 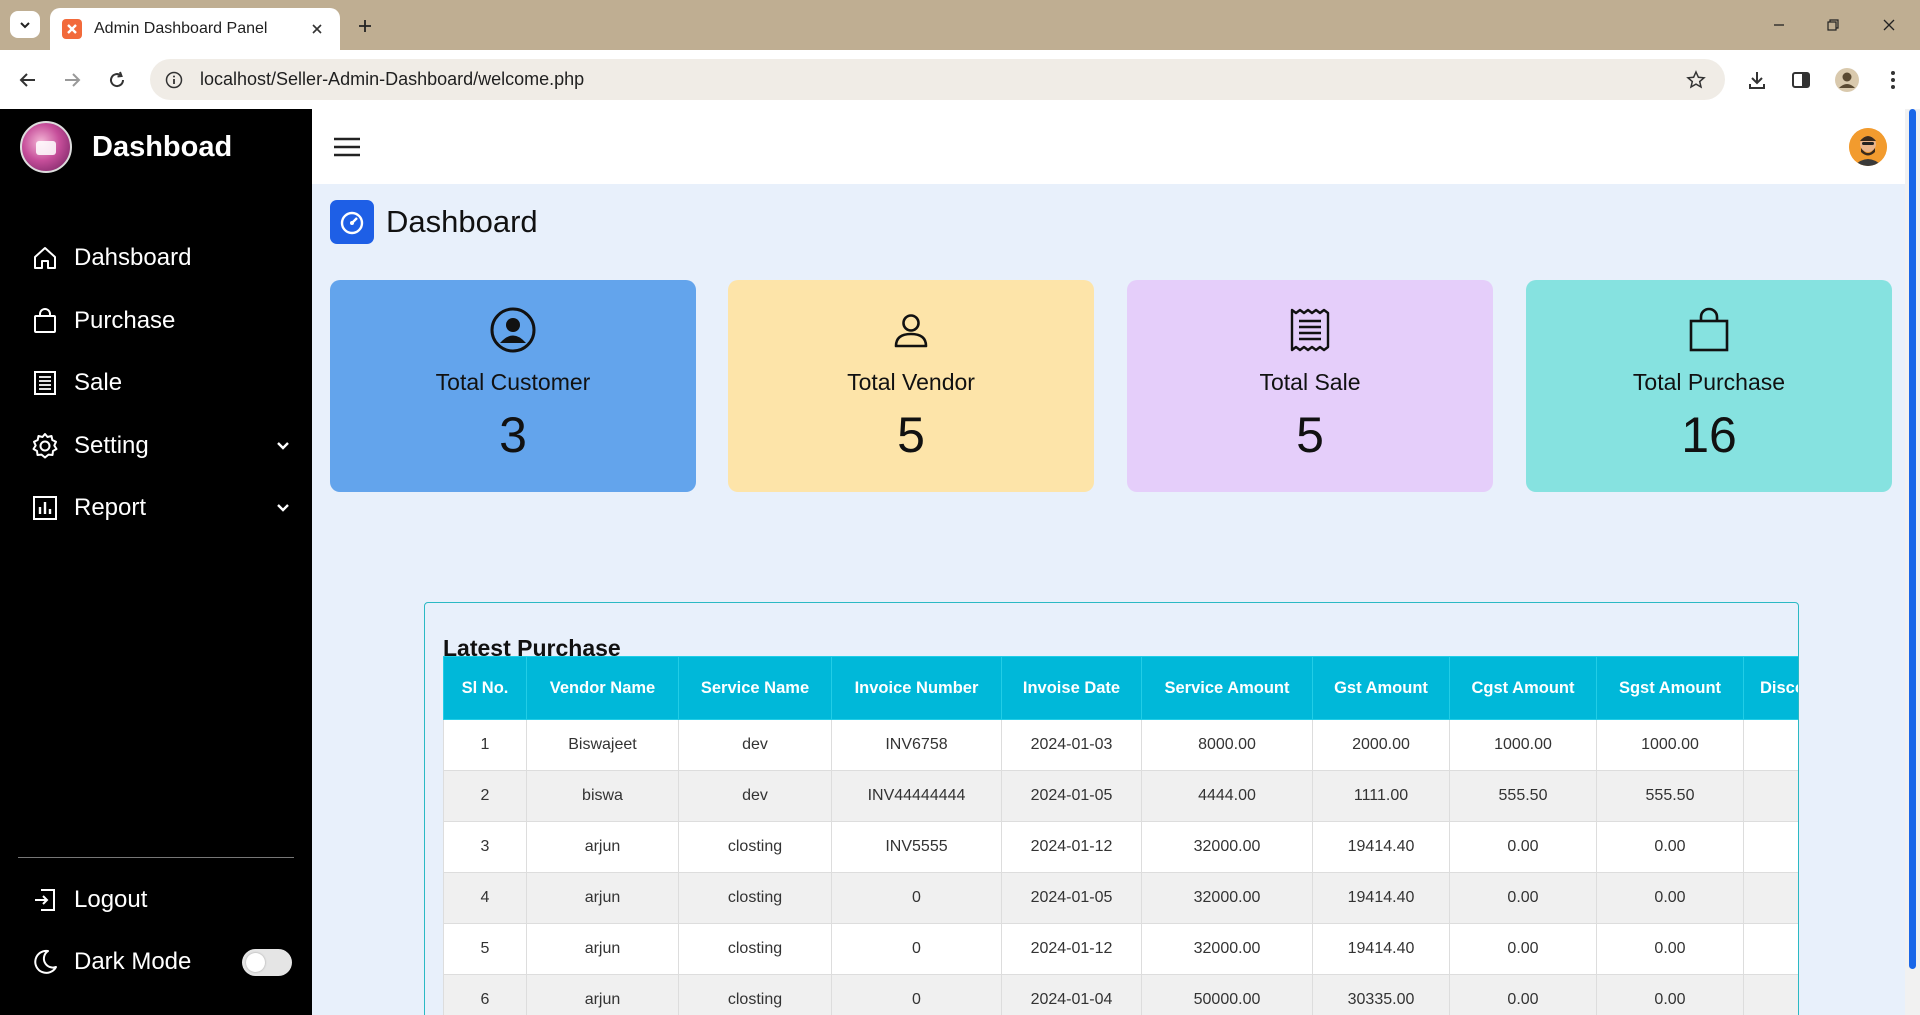 I want to click on download-icon, so click(x=1757, y=80).